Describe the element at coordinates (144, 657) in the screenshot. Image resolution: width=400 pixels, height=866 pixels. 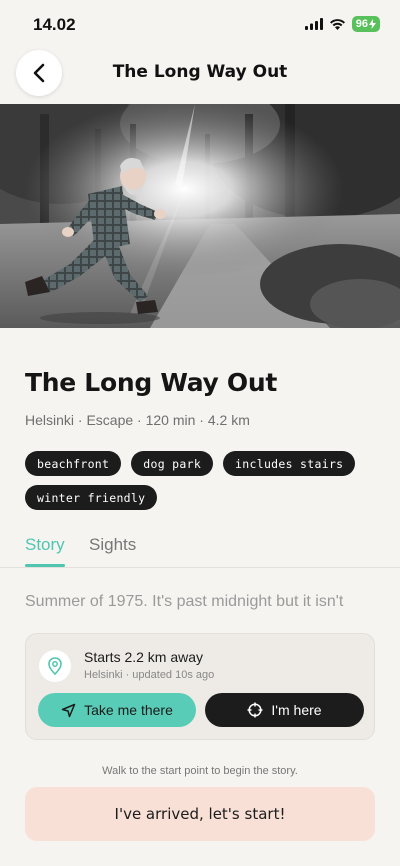
I see `start-distance-title: Starts 2.2 km away` at that location.